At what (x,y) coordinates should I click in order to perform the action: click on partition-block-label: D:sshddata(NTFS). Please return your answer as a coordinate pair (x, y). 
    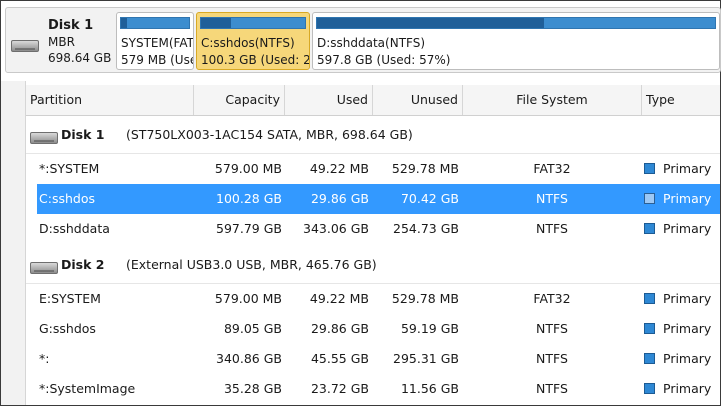
    Looking at the image, I should click on (371, 43).